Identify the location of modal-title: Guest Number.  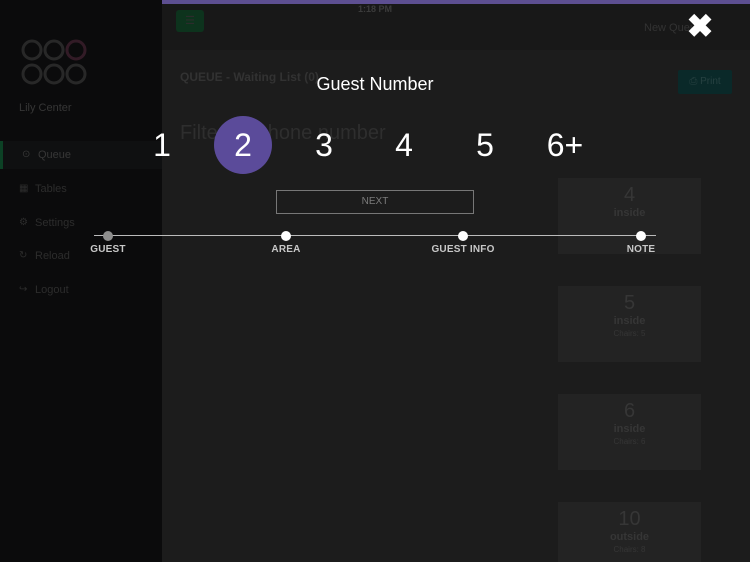
(375, 84).